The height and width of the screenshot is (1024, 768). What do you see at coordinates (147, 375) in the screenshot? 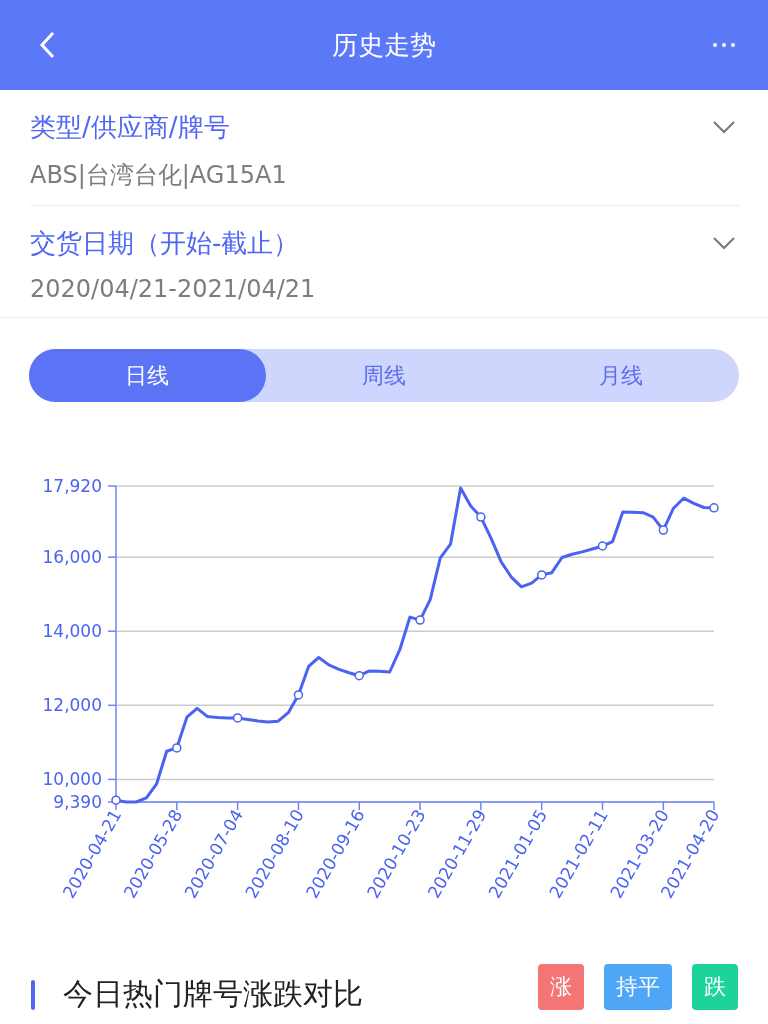
I see `period-tab: 日线` at bounding box center [147, 375].